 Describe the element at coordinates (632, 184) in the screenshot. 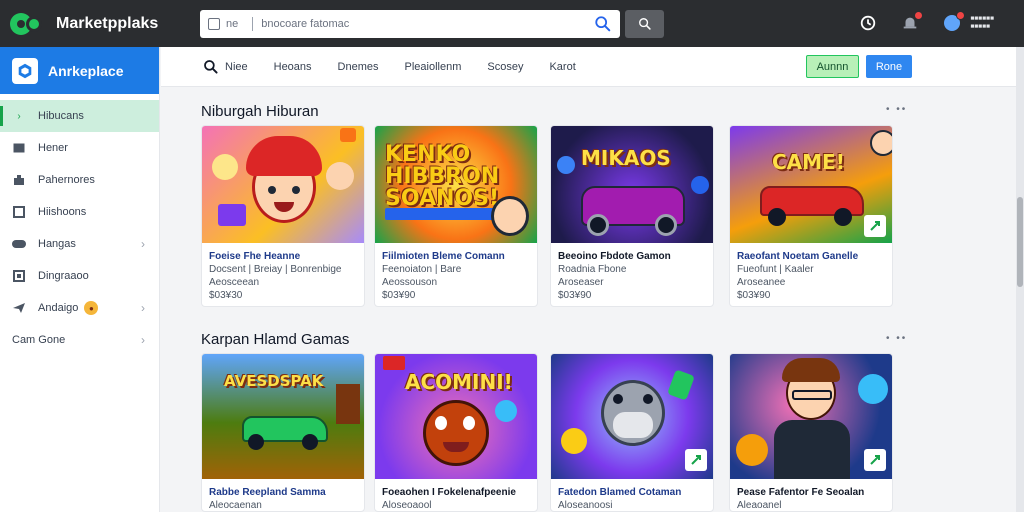

I see `game-thumbnail: MIKAOS` at that location.